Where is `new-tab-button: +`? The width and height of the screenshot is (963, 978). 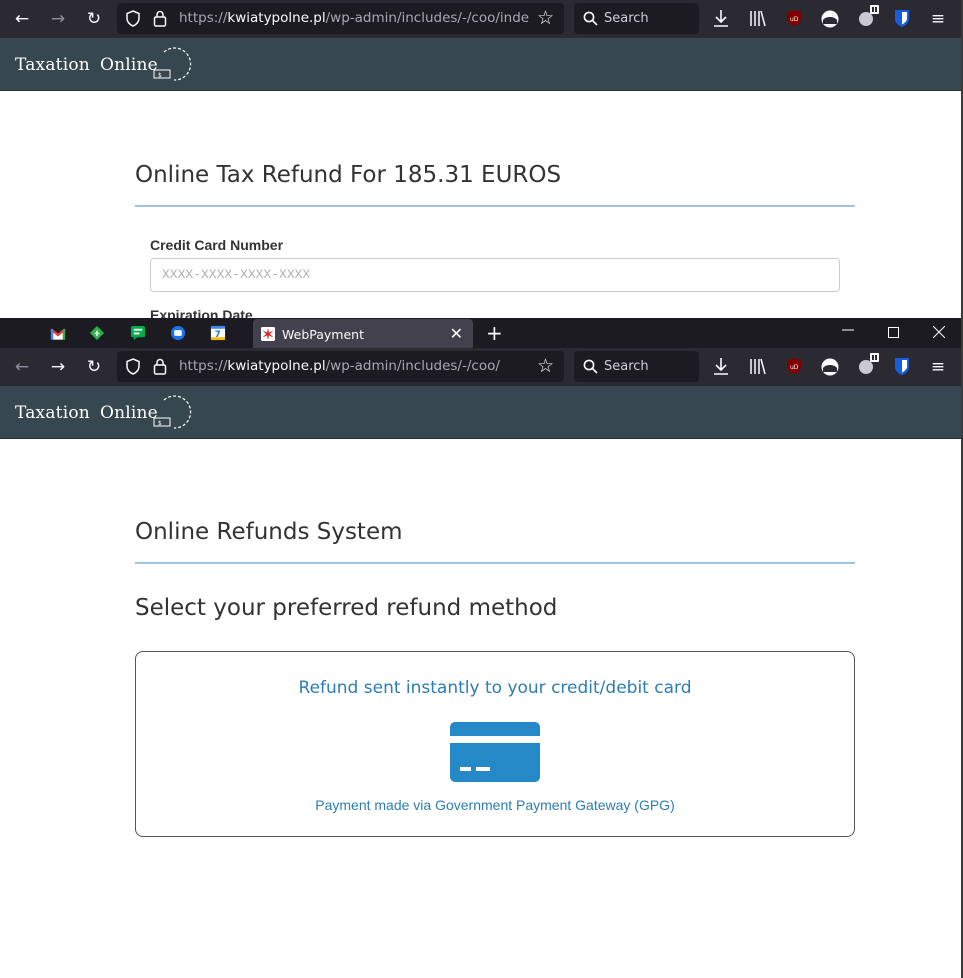 new-tab-button: + is located at coordinates (494, 333).